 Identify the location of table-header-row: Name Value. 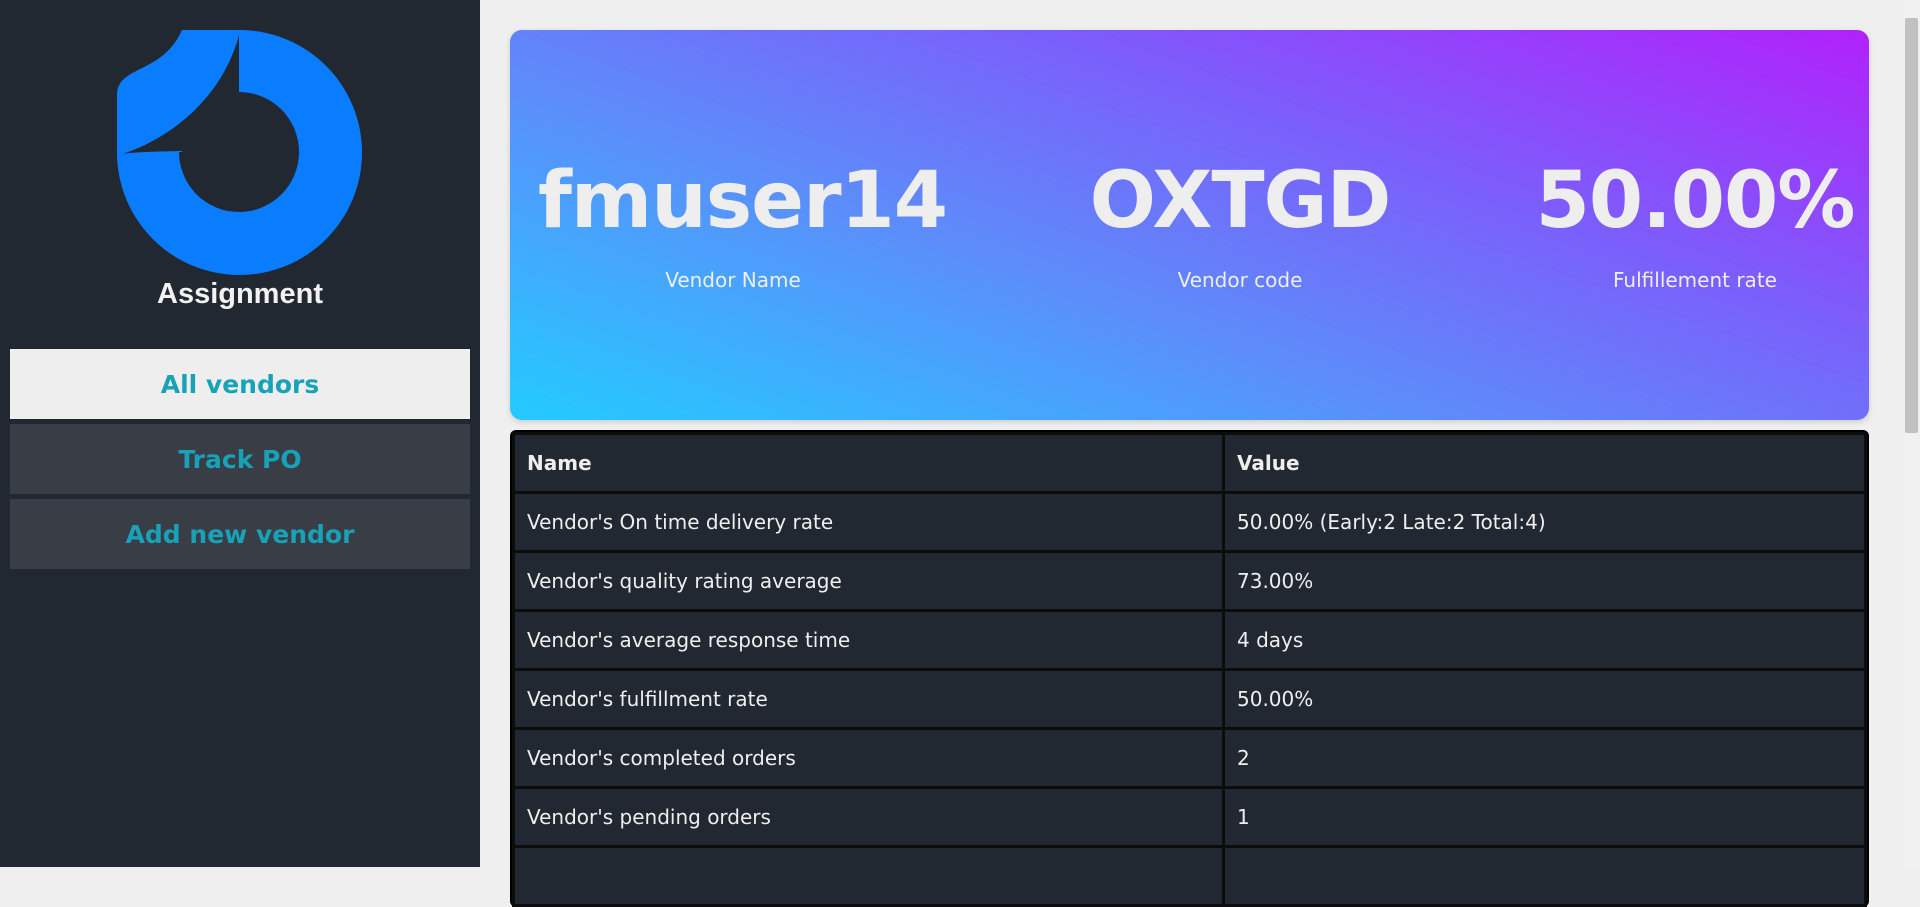
(1189, 463).